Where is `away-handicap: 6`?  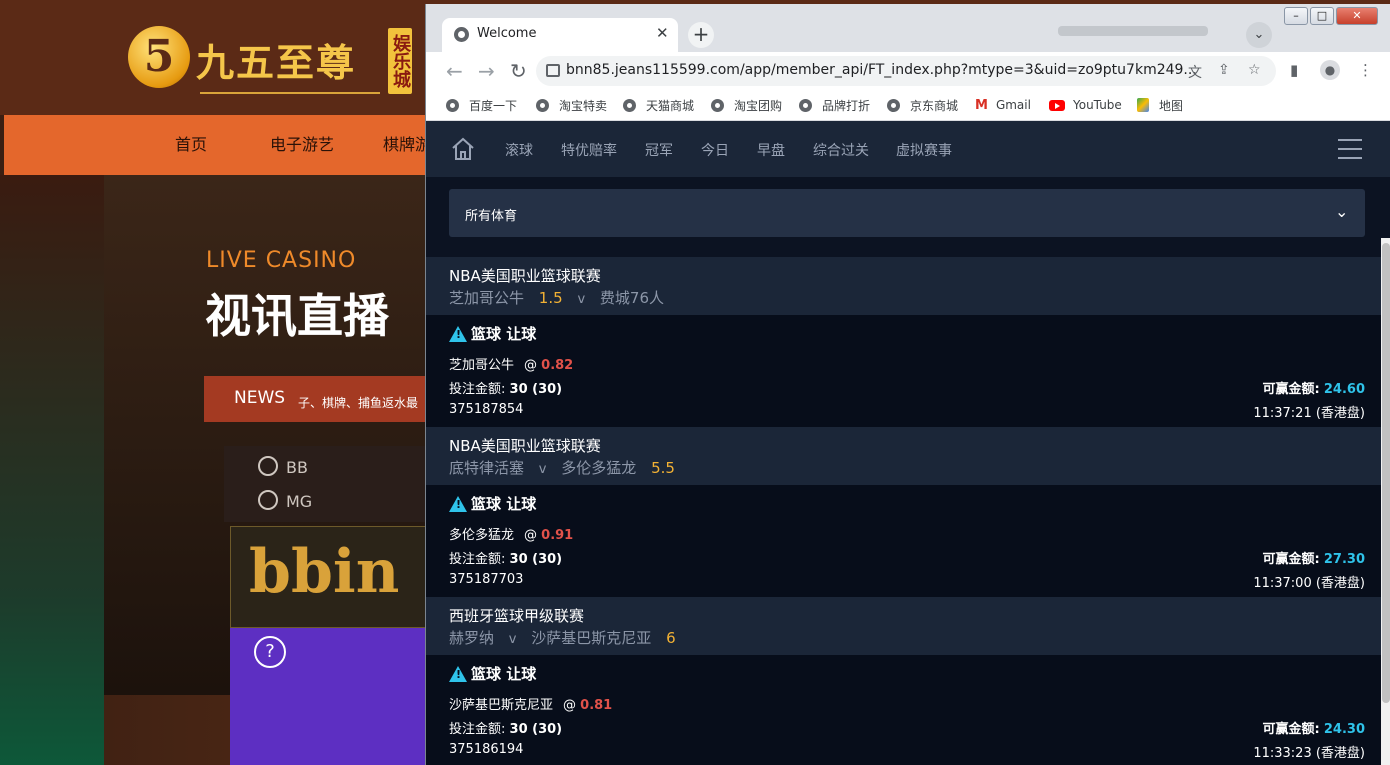 away-handicap: 6 is located at coordinates (671, 638).